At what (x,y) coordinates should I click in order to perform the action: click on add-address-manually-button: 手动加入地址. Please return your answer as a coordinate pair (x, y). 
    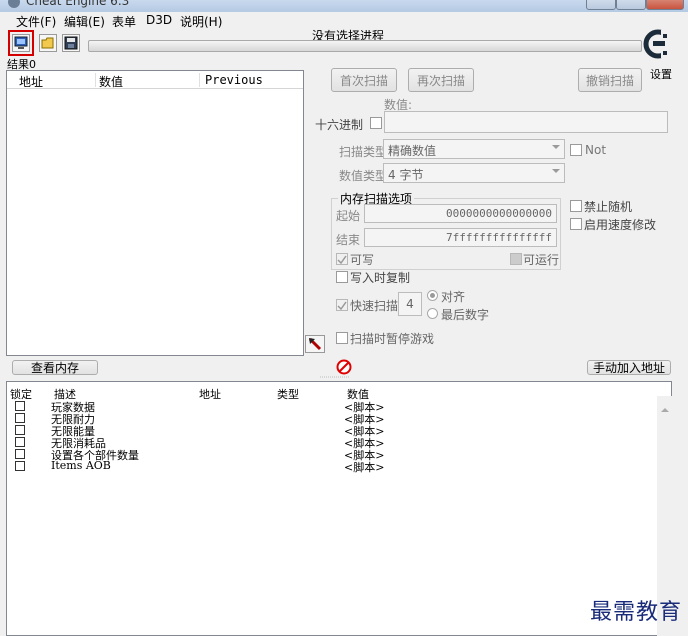
    Looking at the image, I should click on (629, 367).